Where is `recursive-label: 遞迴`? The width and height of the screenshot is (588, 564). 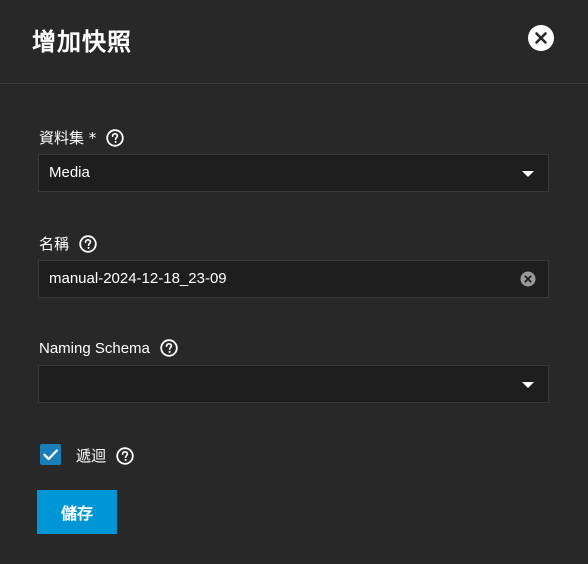
recursive-label: 遞迴 is located at coordinates (91, 456).